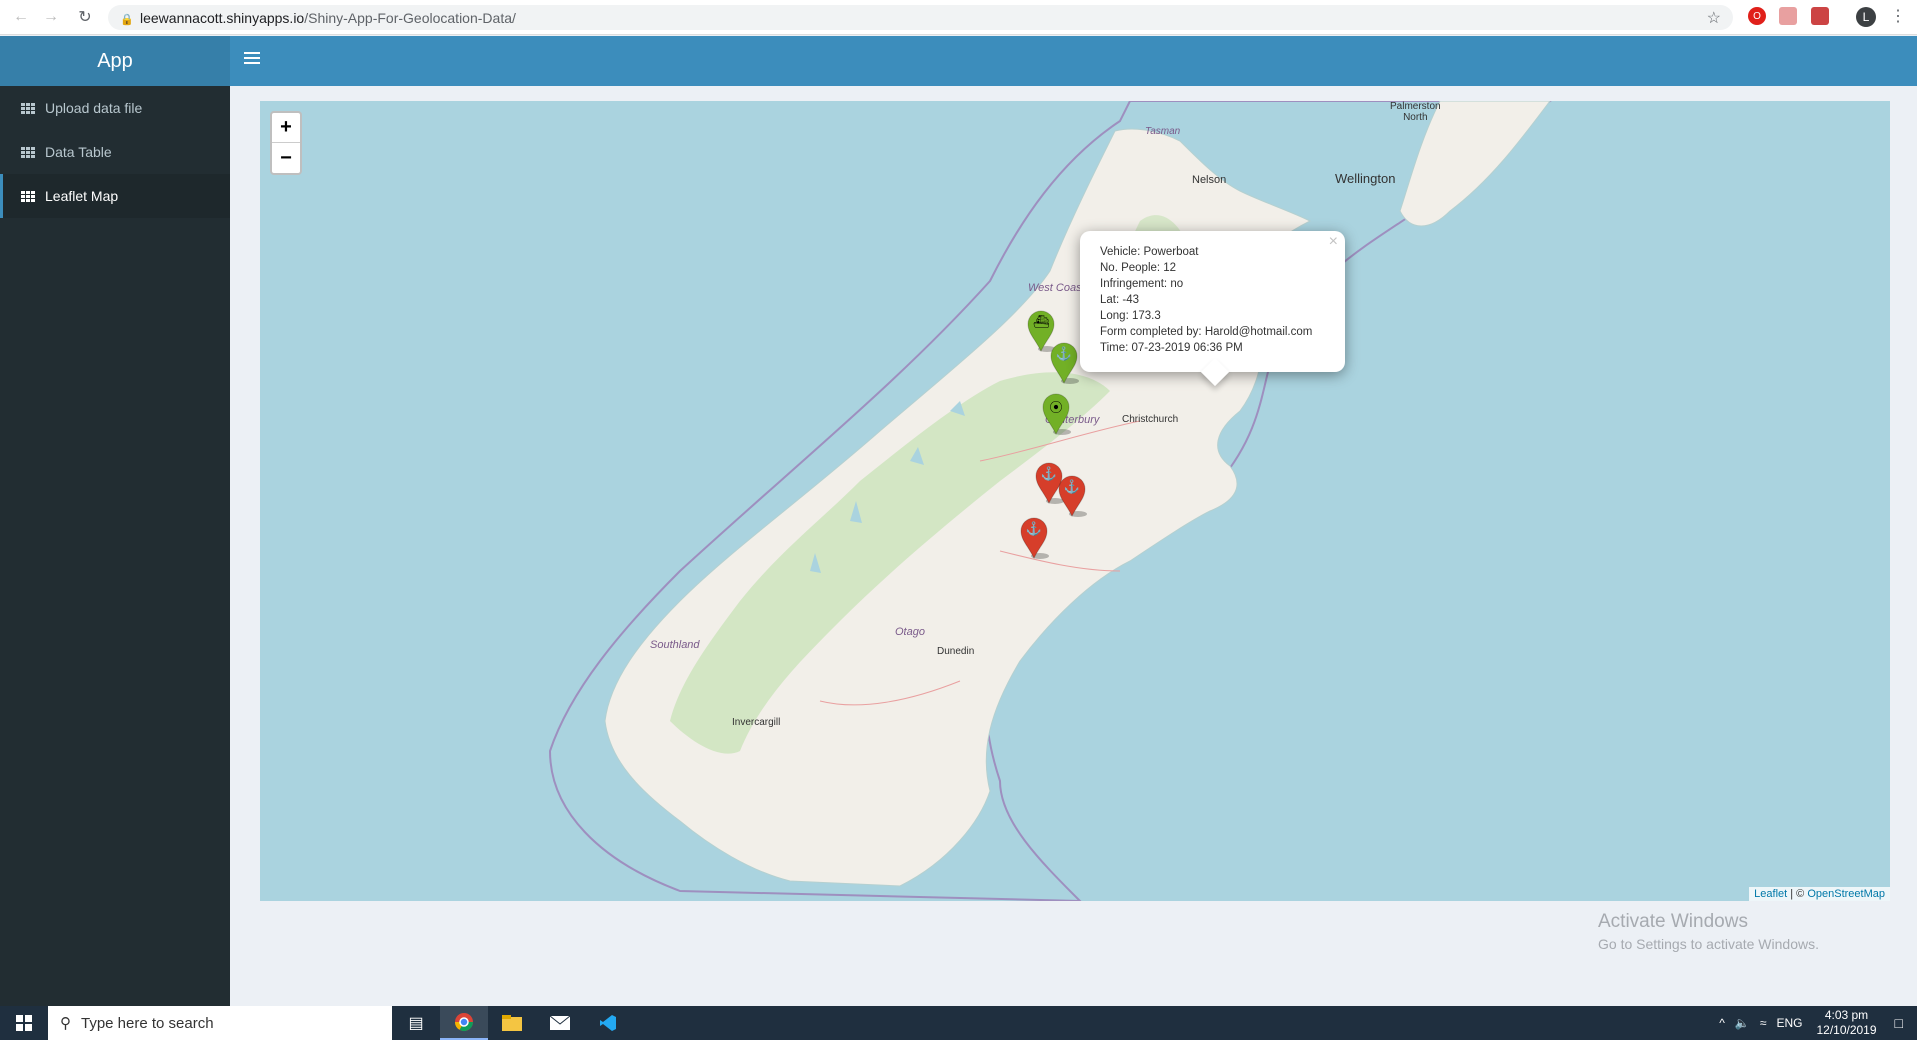 The image size is (1917, 1040). I want to click on notifications-icon: □, so click(1899, 1023).